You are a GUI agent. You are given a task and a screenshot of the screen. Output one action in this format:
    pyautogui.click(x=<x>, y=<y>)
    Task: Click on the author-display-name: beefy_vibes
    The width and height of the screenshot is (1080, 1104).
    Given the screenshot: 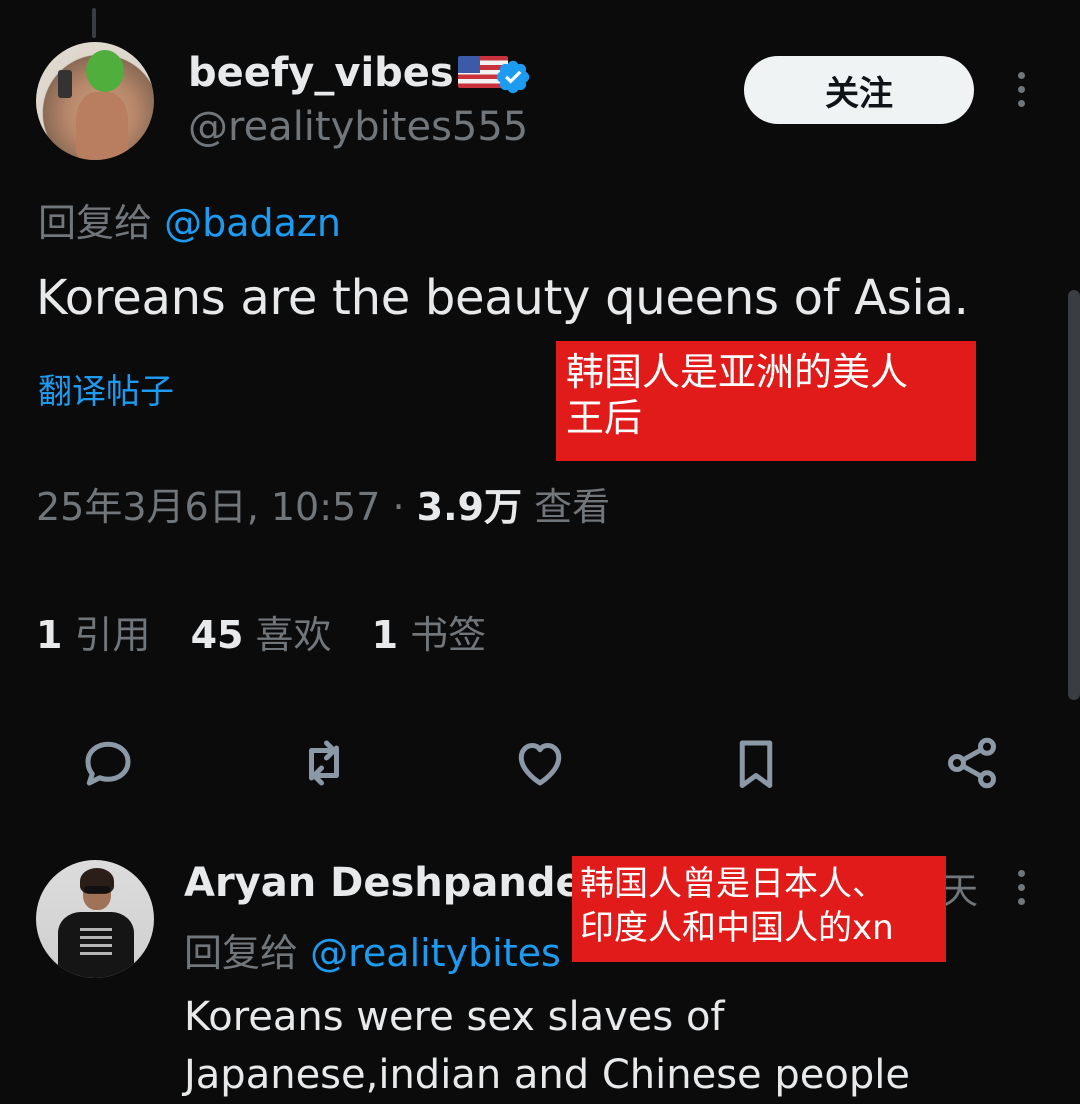 What is the action you would take?
    pyautogui.click(x=348, y=73)
    